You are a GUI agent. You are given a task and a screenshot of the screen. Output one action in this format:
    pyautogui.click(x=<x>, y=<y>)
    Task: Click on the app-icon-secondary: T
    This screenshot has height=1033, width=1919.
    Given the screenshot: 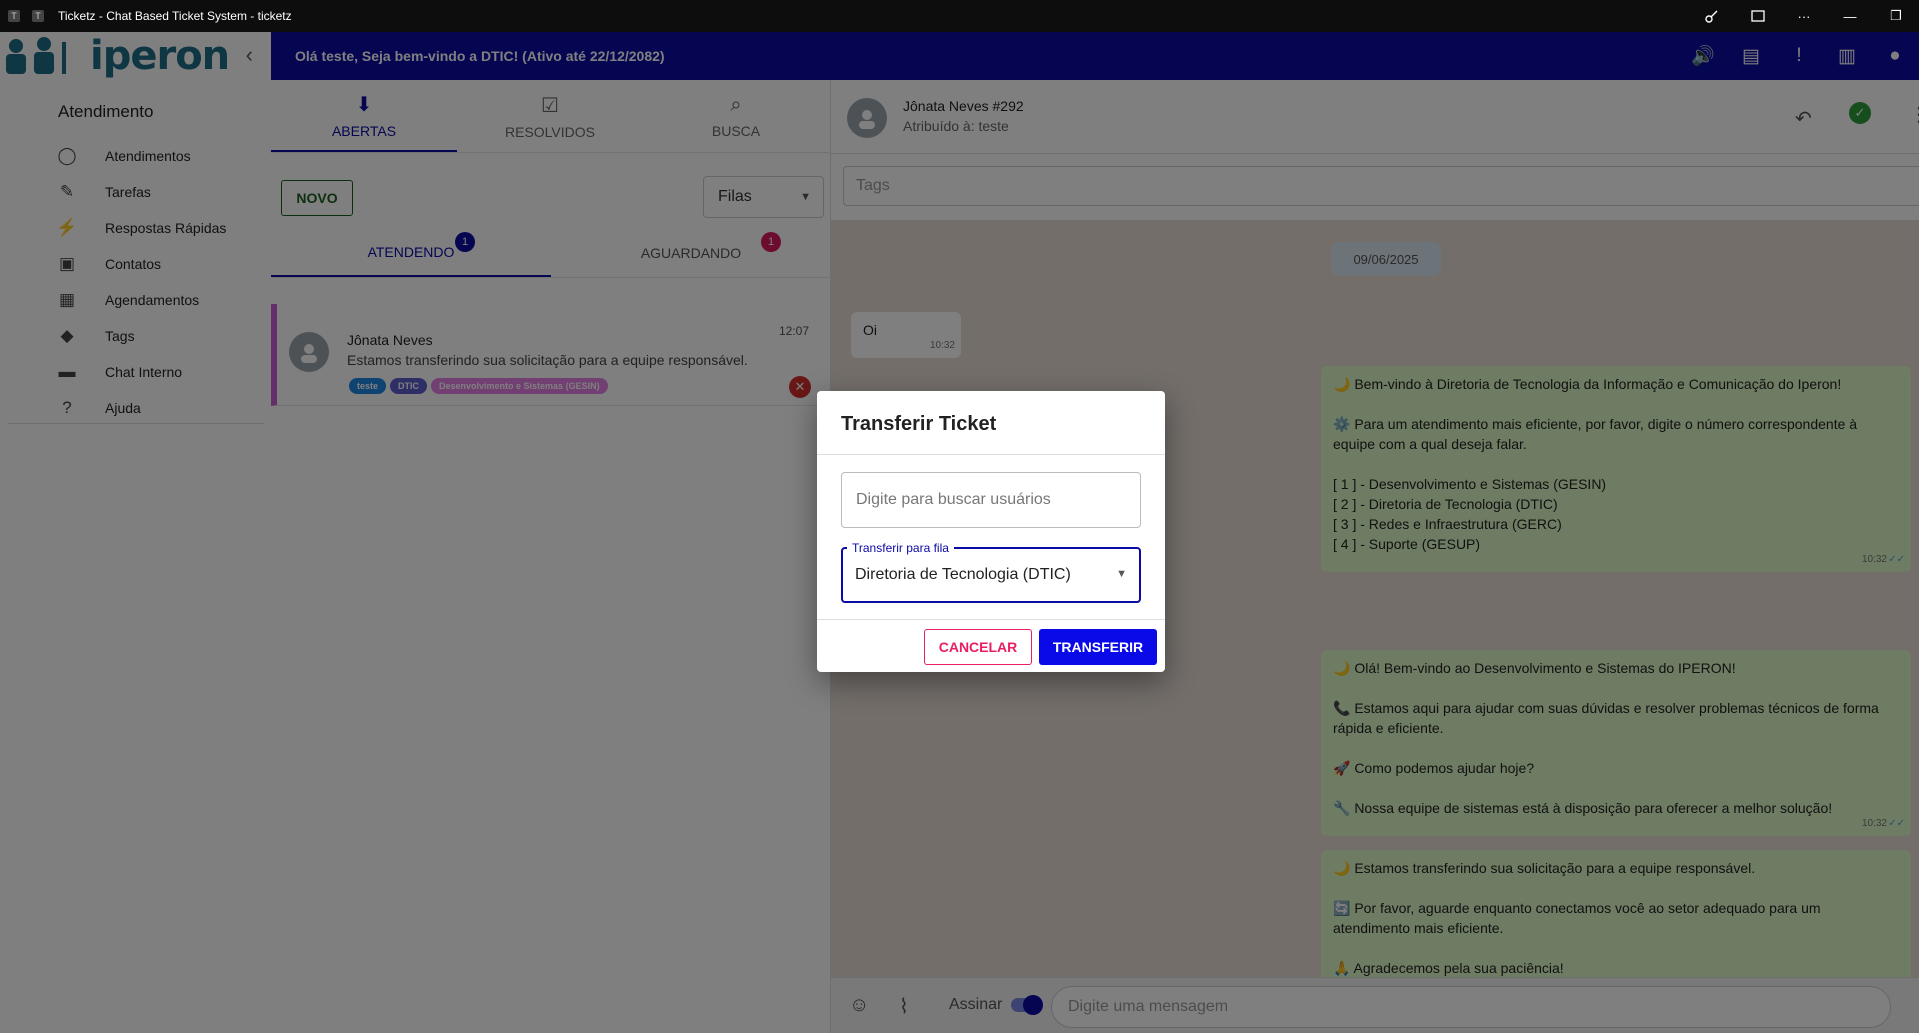 What is the action you would take?
    pyautogui.click(x=38, y=16)
    